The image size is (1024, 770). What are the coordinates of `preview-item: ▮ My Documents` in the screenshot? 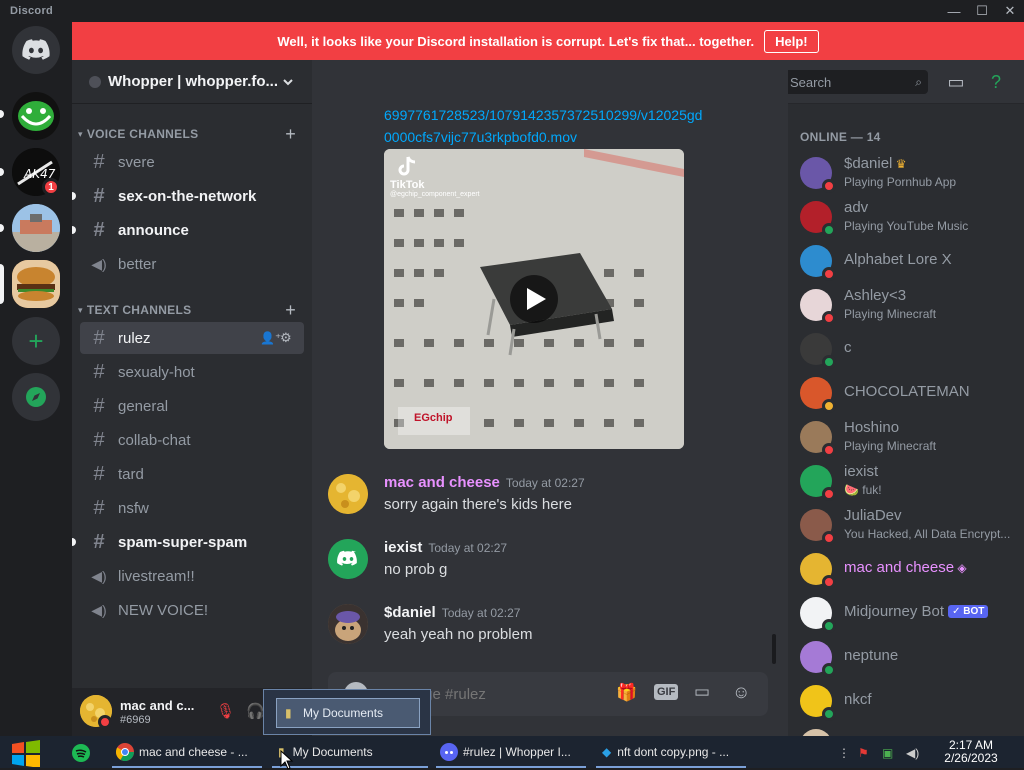 It's located at (348, 713).